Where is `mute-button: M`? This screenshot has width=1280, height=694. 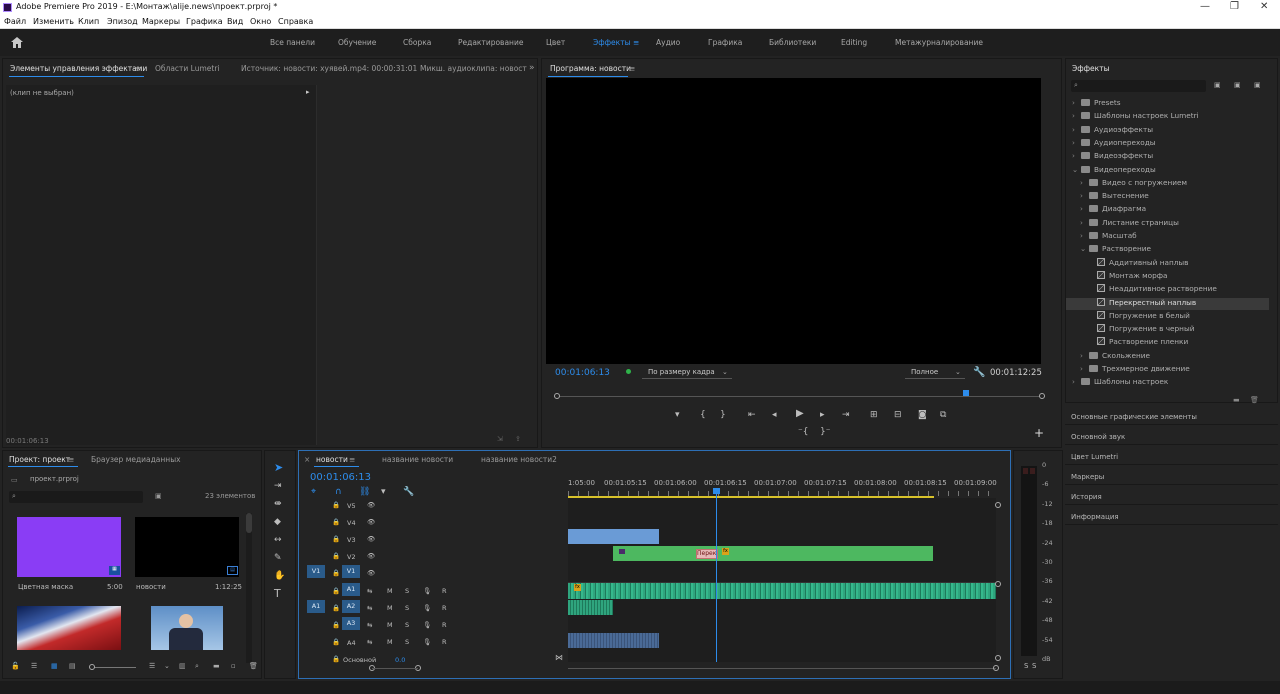 mute-button: M is located at coordinates (390, 608).